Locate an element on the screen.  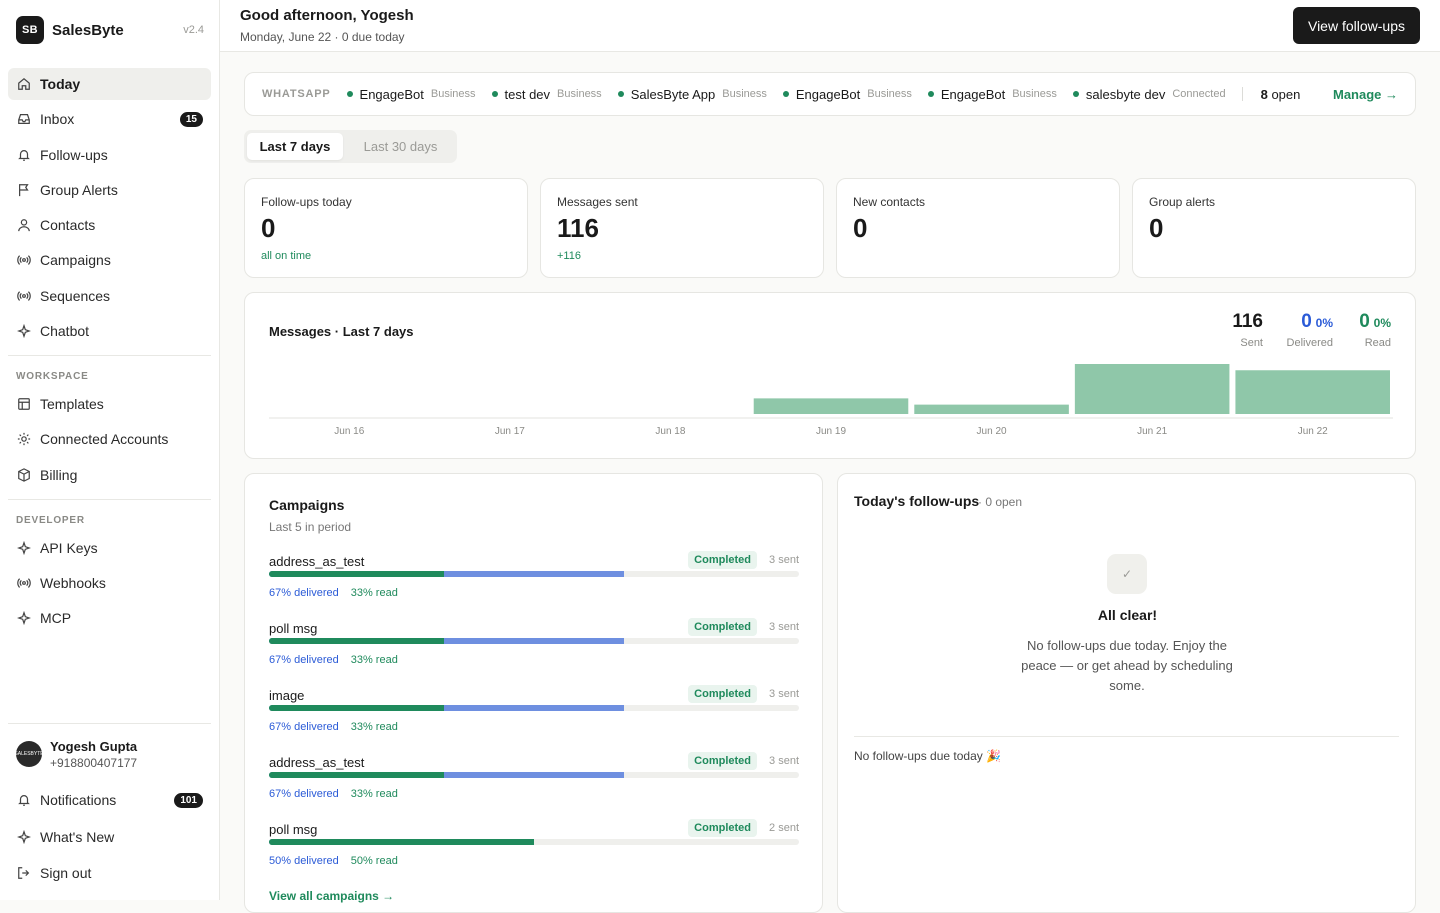
sidebar-item-label: Group Alerts is located at coordinates (79, 190).